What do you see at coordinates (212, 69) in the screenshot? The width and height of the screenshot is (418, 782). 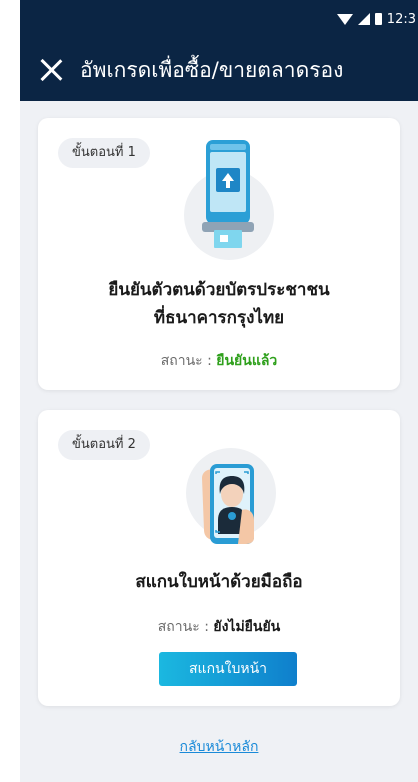 I see `page-title: อัพเกรดเพื่อซื้อ/ขายตลาดรอง` at bounding box center [212, 69].